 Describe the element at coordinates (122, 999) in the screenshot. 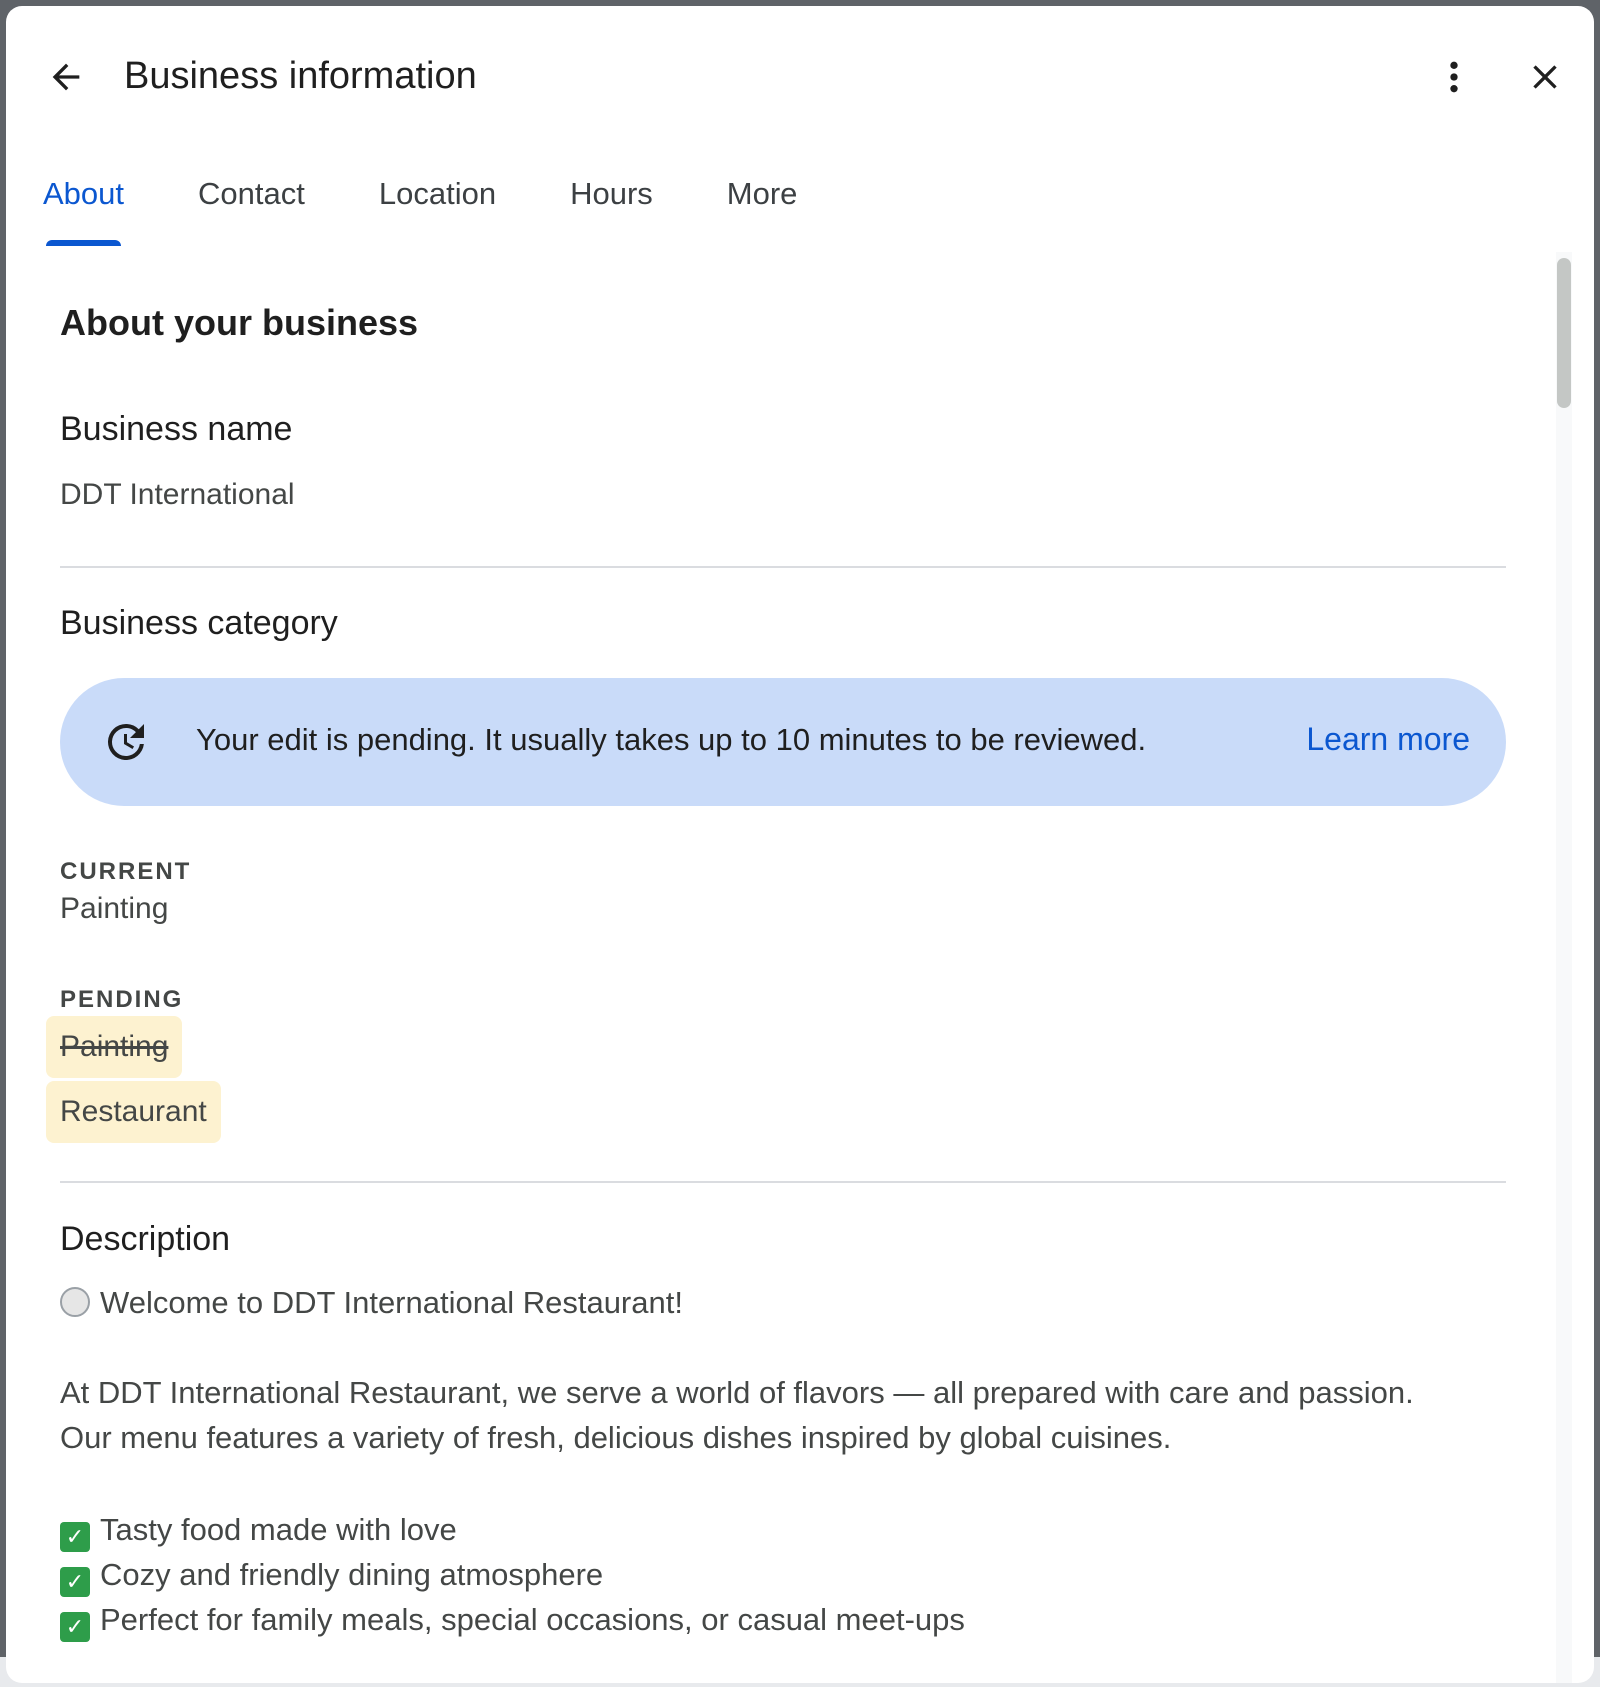

I see `pending-caption: PENDING` at that location.